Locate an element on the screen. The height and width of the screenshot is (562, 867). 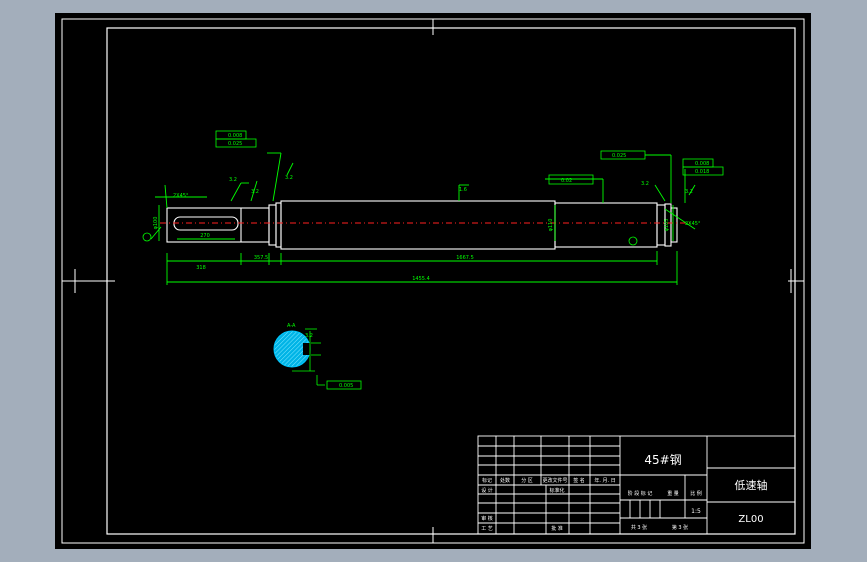
shaft-outline is located at coordinates (422, 225).